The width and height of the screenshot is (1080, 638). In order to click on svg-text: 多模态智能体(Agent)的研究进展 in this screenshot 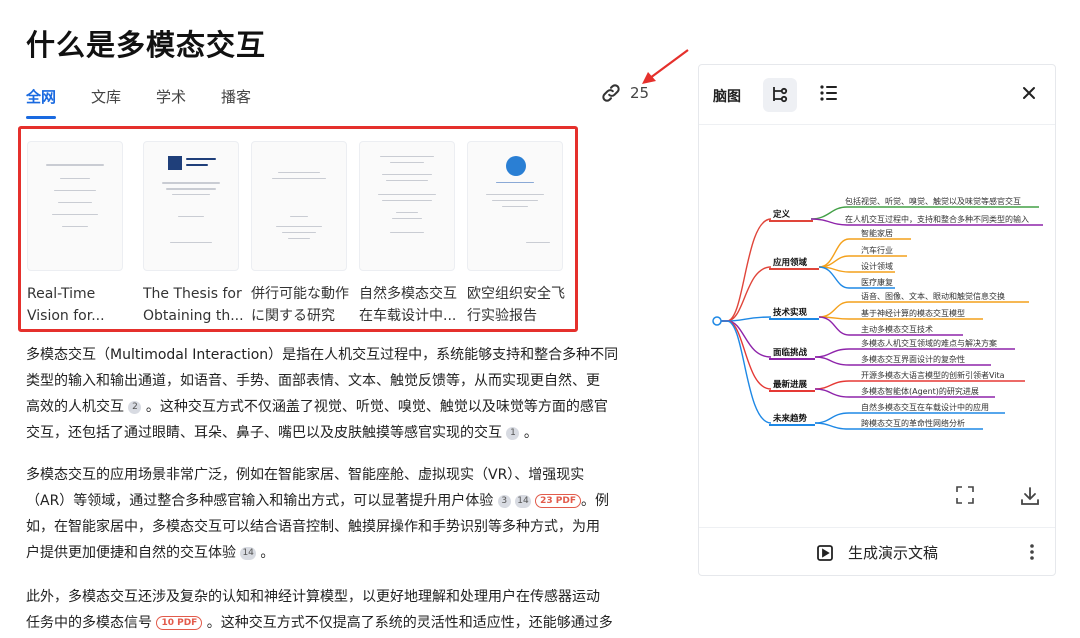, I will do `click(920, 391)`.